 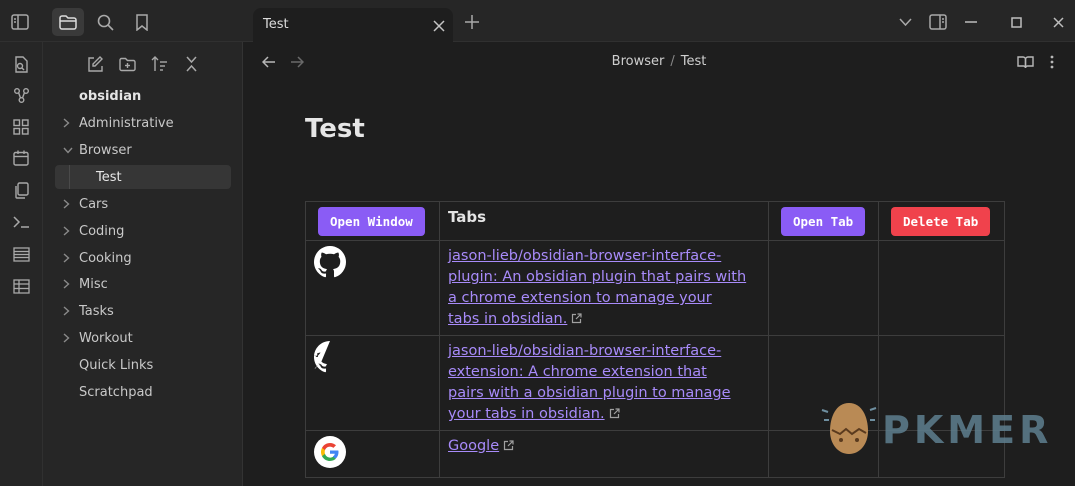 What do you see at coordinates (638, 61) in the screenshot?
I see `breadcrumb-parent: Browser` at bounding box center [638, 61].